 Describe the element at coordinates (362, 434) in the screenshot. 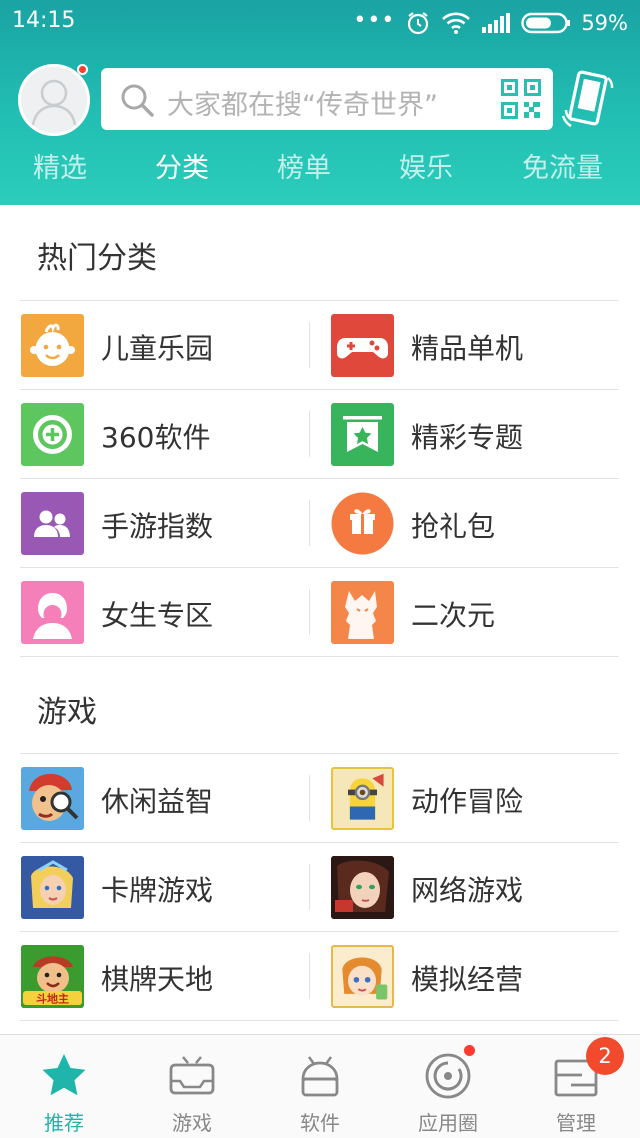

I see `banner-star-icon` at that location.